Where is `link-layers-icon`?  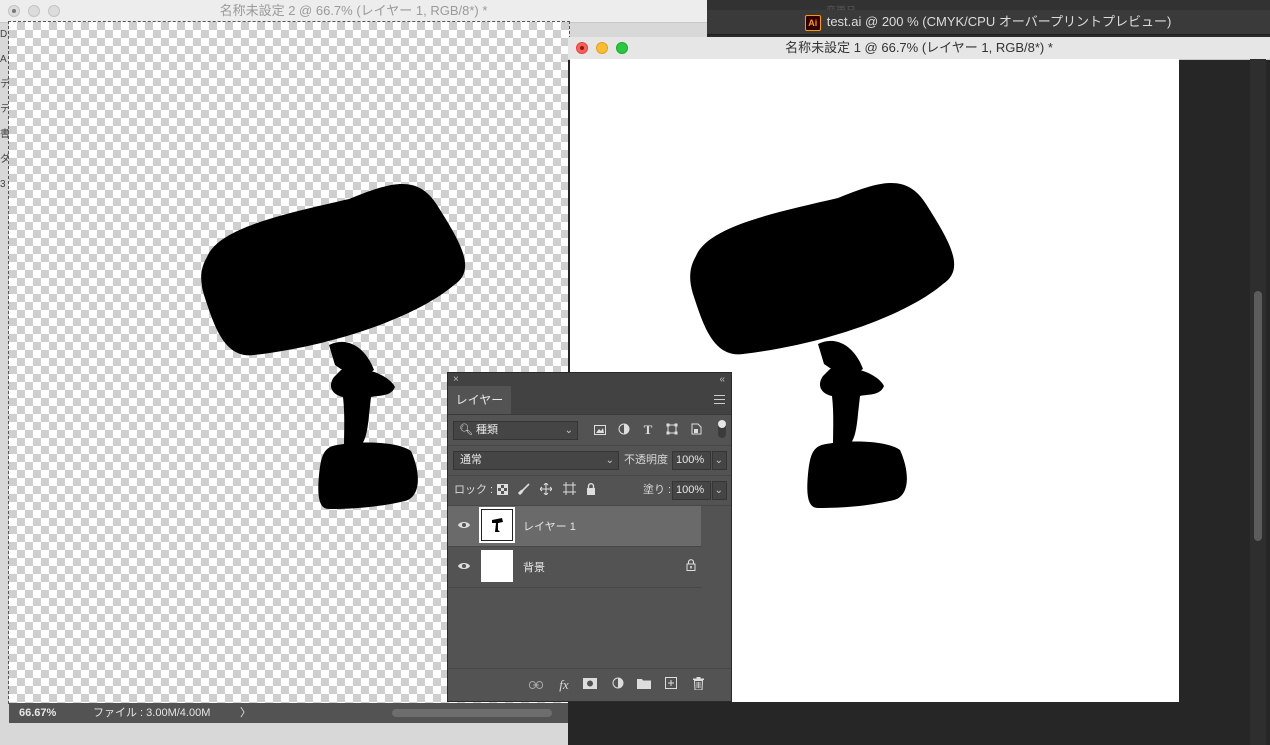 link-layers-icon is located at coordinates (536, 685).